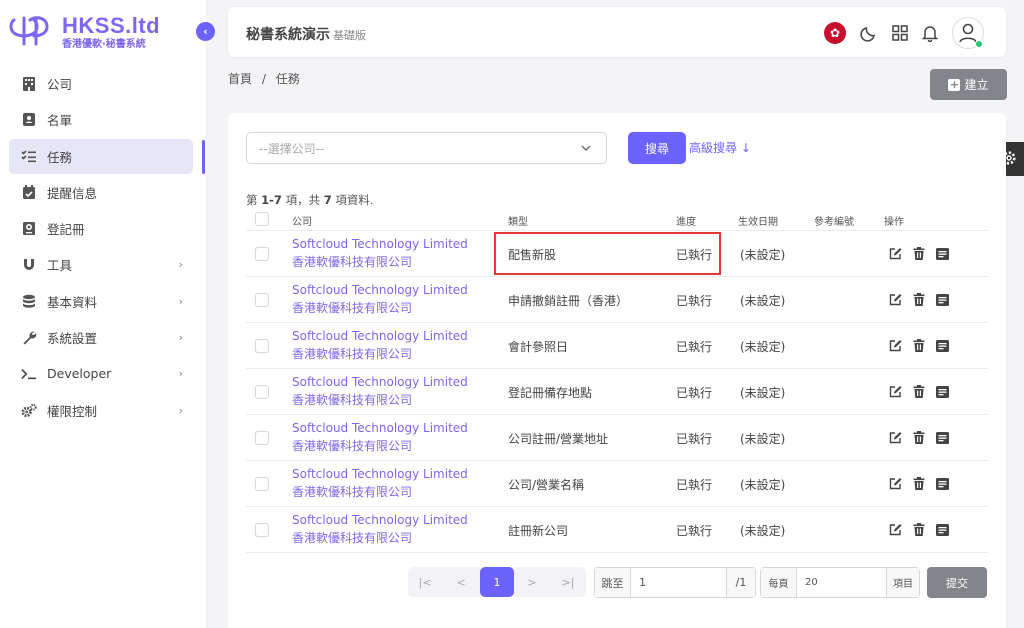 Image resolution: width=1024 pixels, height=628 pixels. I want to click on create-button-label: 建立, so click(976, 85).